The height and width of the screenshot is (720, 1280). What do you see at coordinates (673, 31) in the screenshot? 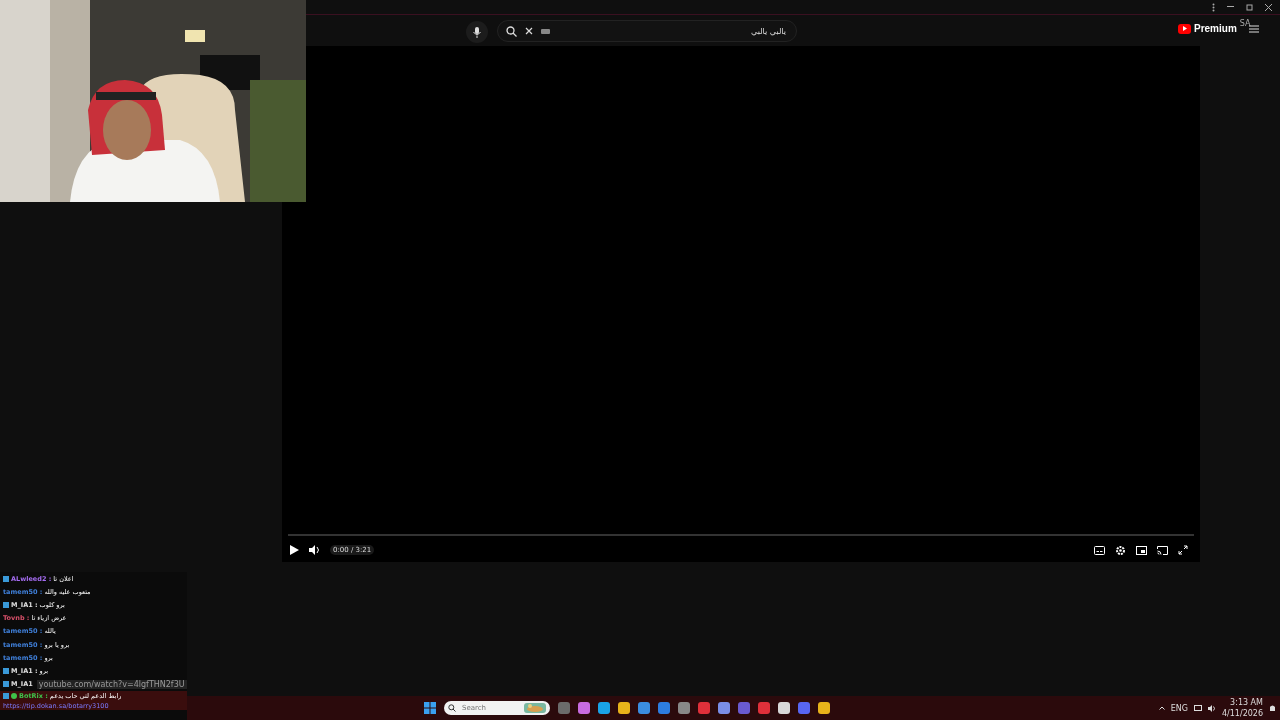
I see `search-input: يالبي يالبي` at bounding box center [673, 31].